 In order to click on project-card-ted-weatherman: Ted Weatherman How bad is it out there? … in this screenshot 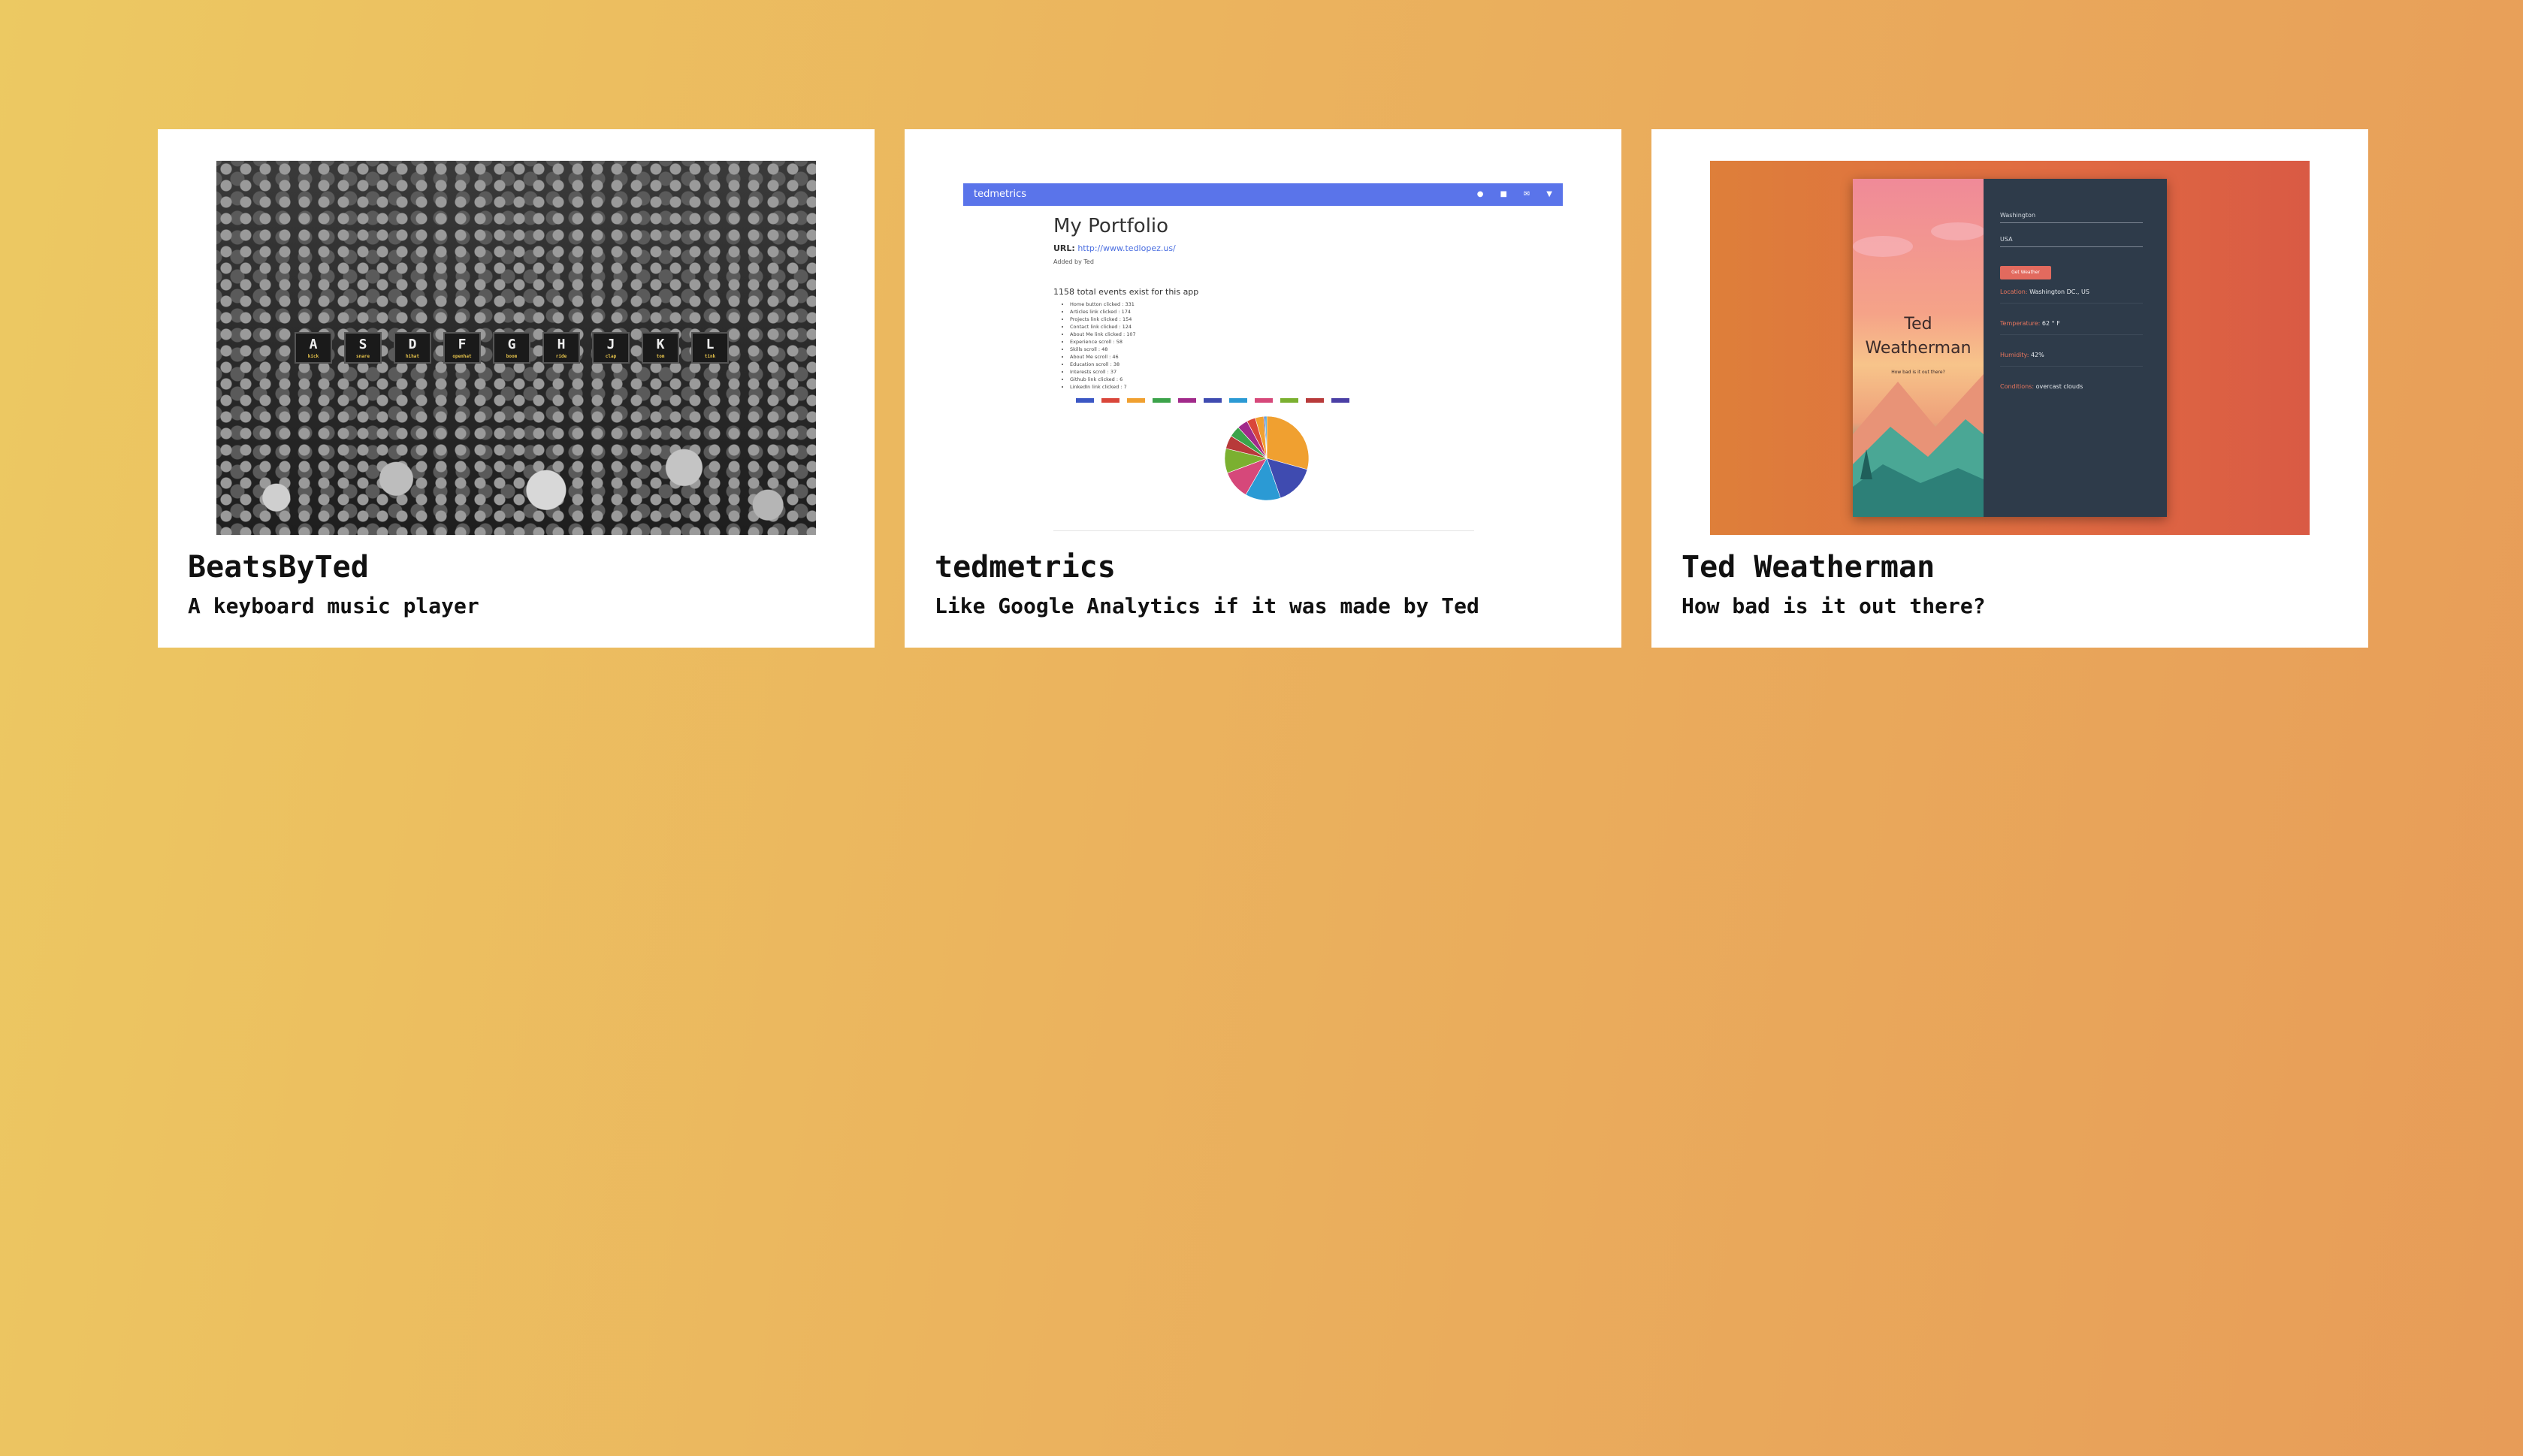, I will do `click(2010, 388)`.